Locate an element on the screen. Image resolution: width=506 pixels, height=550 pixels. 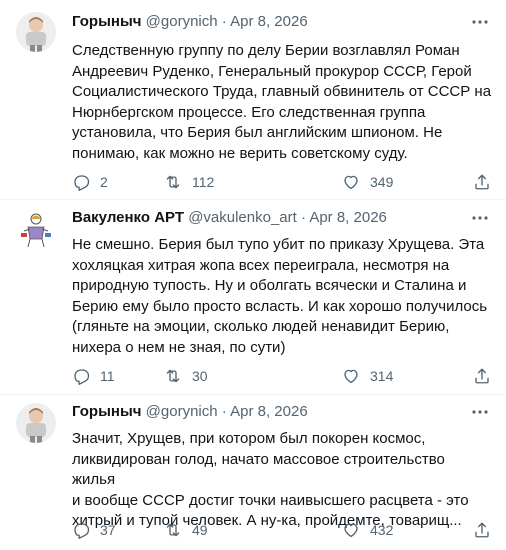
tweet-actions: 37 49 432 is located at coordinates (282, 530).